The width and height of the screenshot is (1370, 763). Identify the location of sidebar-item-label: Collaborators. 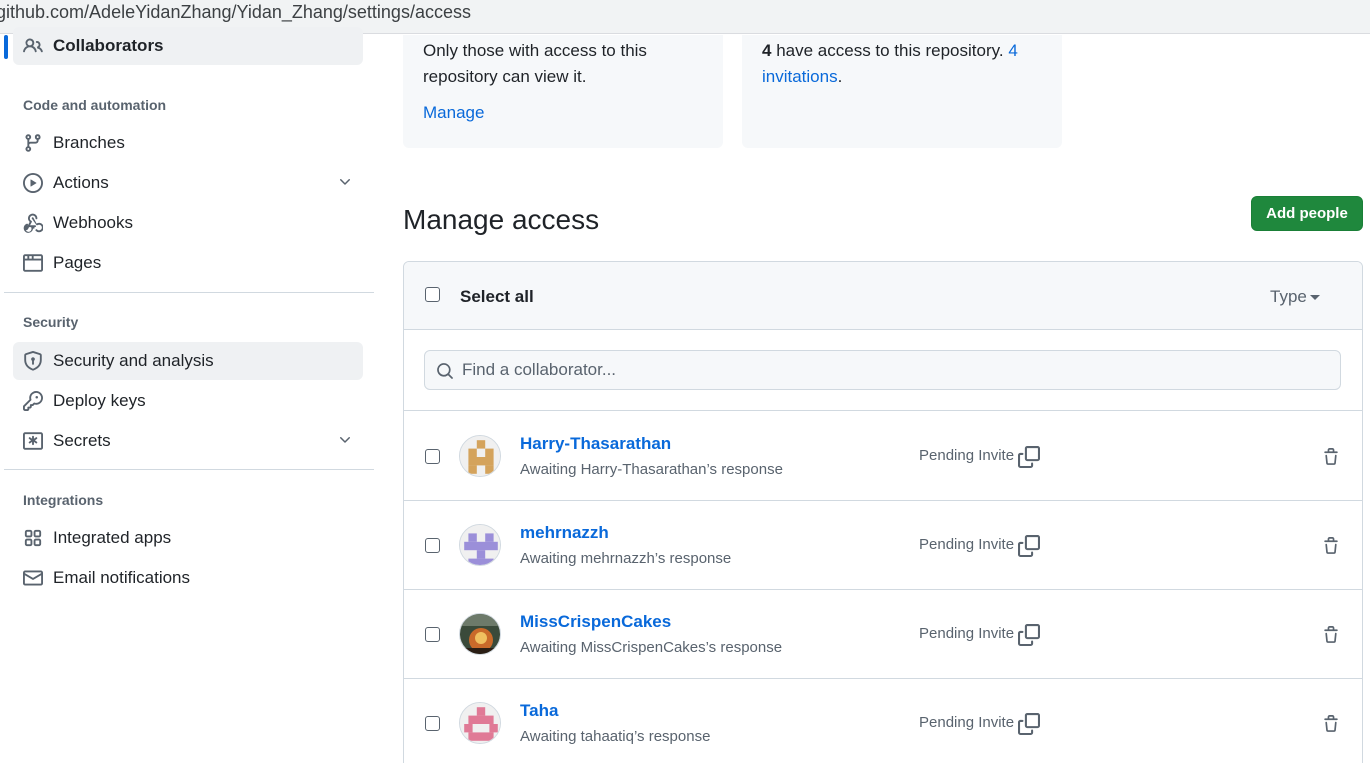
(108, 45).